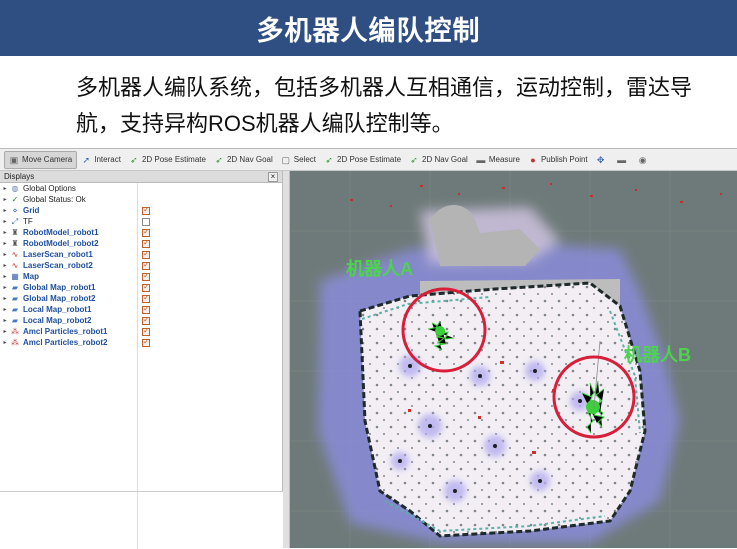 Image resolution: width=737 pixels, height=549 pixels. What do you see at coordinates (657, 355) in the screenshot?
I see `robot-b-label: 机器人B` at bounding box center [657, 355].